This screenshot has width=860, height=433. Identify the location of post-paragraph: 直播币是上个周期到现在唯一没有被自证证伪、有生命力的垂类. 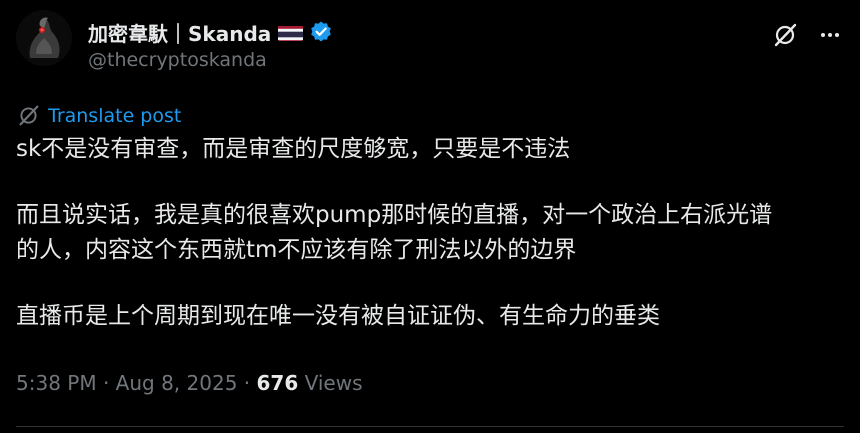
(431, 316).